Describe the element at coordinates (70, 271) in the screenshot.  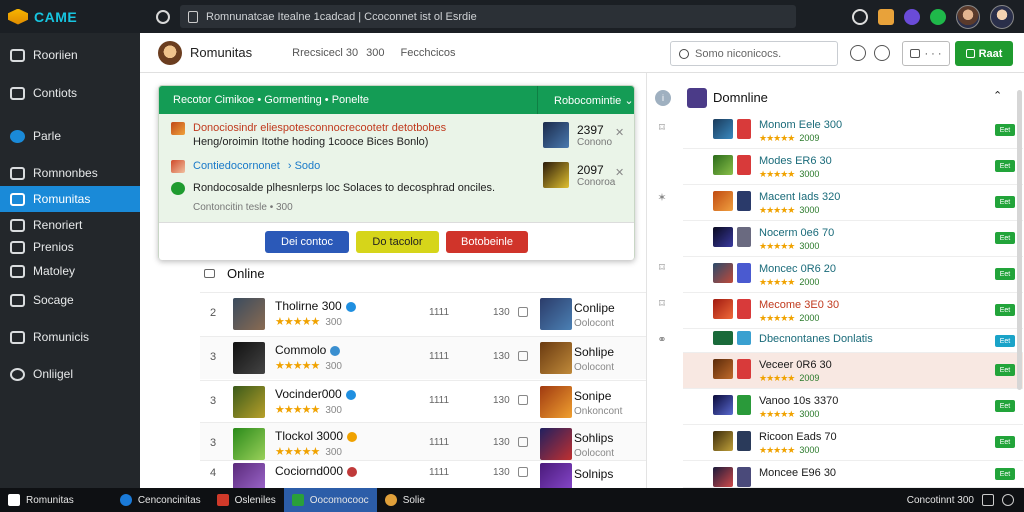
I see `sidebar-item-history: Matoley` at that location.